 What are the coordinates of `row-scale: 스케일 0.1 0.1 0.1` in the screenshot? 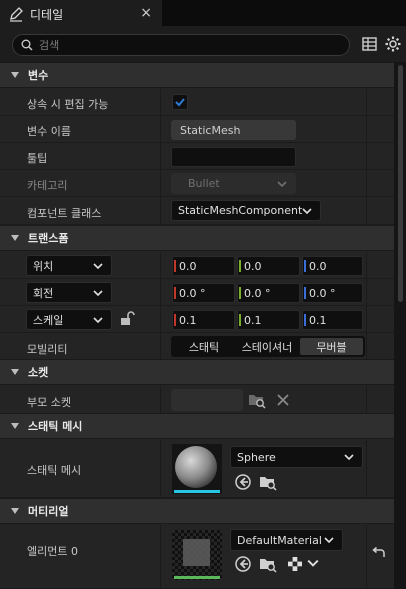 It's located at (197, 319).